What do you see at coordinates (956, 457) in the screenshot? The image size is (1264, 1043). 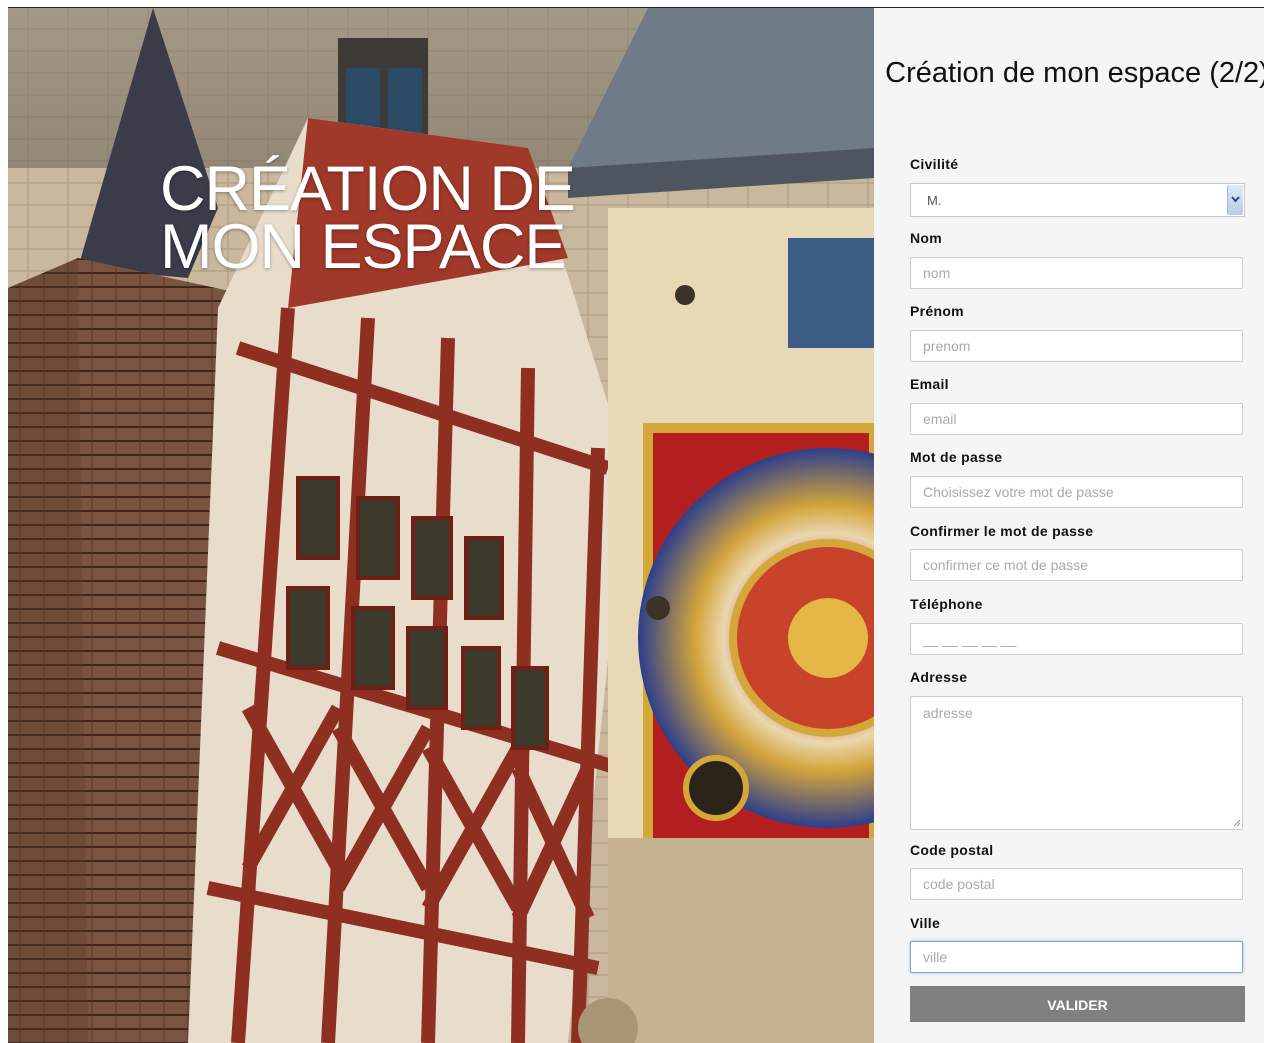 I see `password-label: Mot de passe` at bounding box center [956, 457].